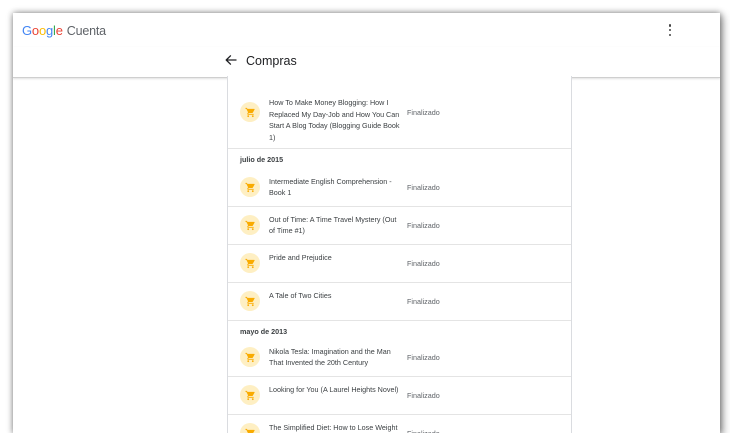  What do you see at coordinates (64, 30) in the screenshot?
I see `google-account-logo: Google Cuenta` at bounding box center [64, 30].